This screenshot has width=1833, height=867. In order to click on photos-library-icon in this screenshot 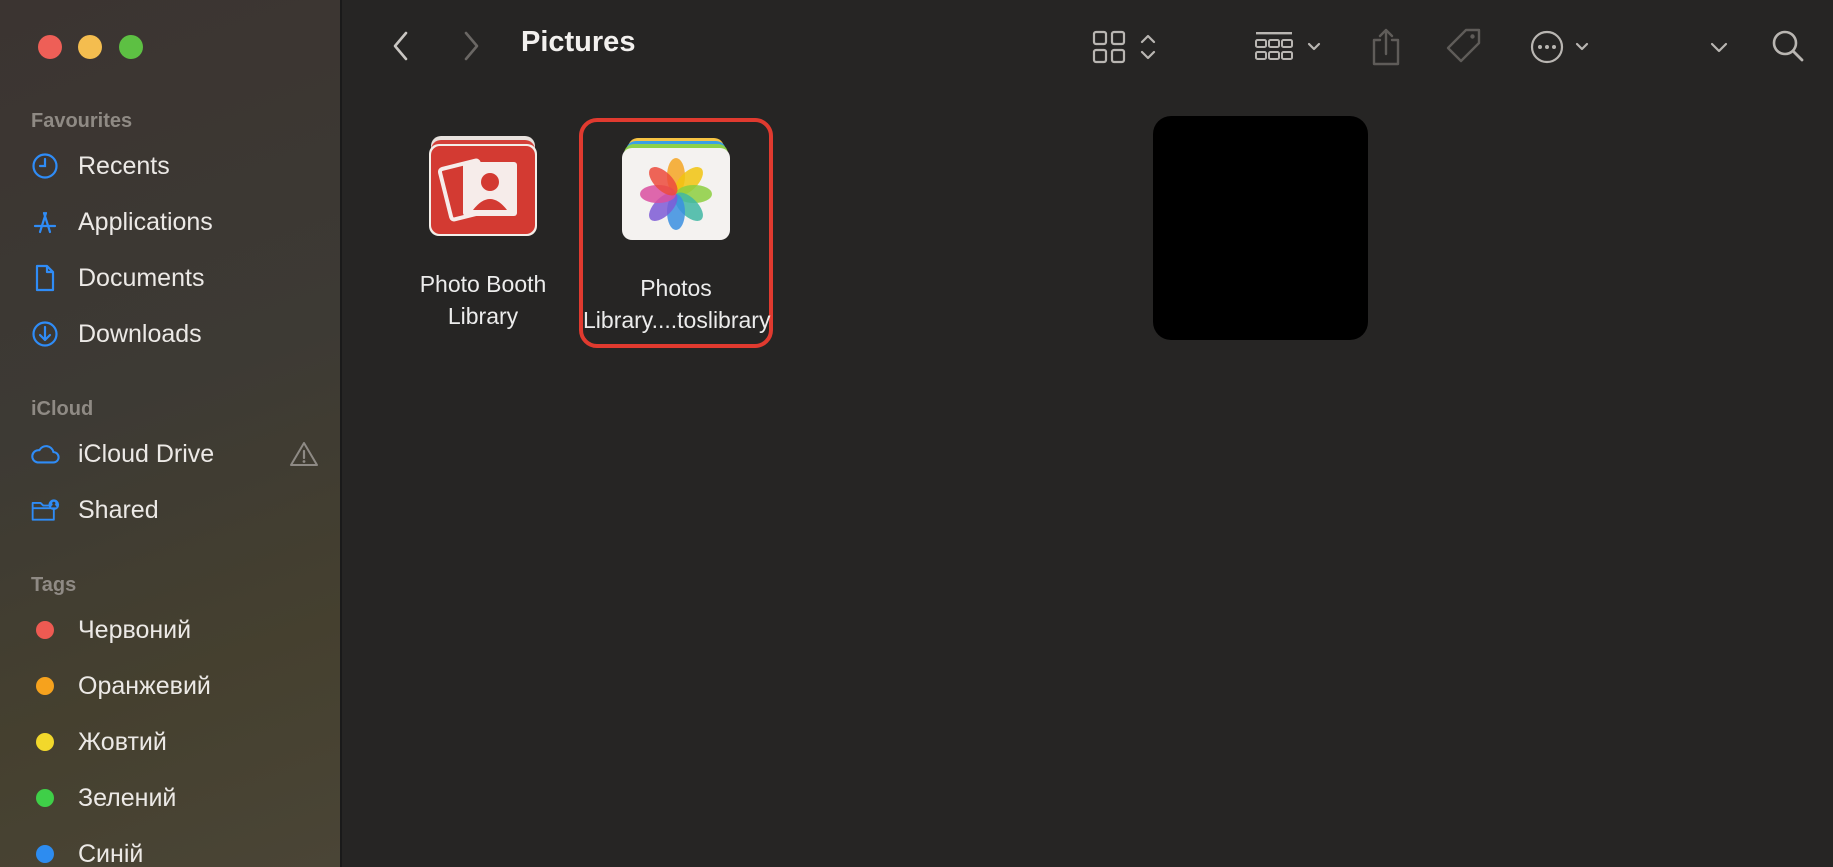, I will do `click(676, 192)`.